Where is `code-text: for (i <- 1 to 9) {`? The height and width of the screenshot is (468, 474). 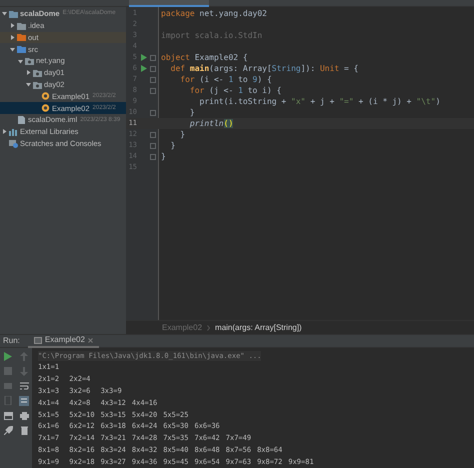 code-text: for (i <- 1 to 9) { is located at coordinates (225, 80).